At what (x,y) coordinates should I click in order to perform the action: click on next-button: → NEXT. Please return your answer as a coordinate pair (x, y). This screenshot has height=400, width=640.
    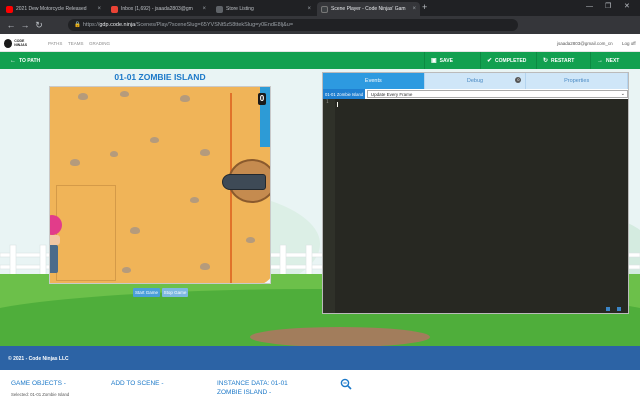
    Looking at the image, I should click on (615, 60).